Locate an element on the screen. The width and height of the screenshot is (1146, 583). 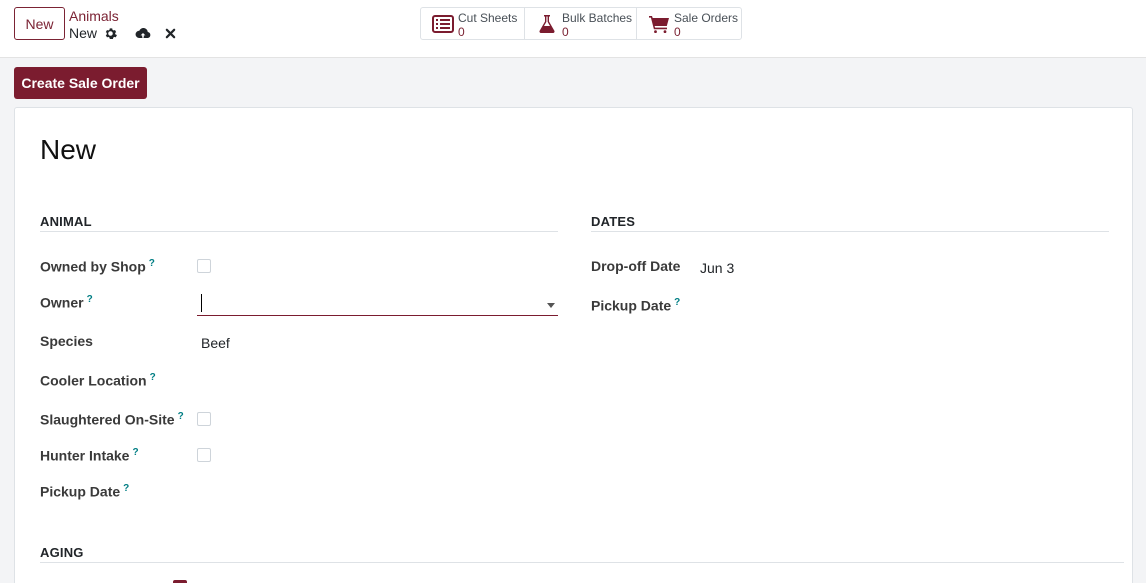
chevron-down-icon is located at coordinates (551, 305).